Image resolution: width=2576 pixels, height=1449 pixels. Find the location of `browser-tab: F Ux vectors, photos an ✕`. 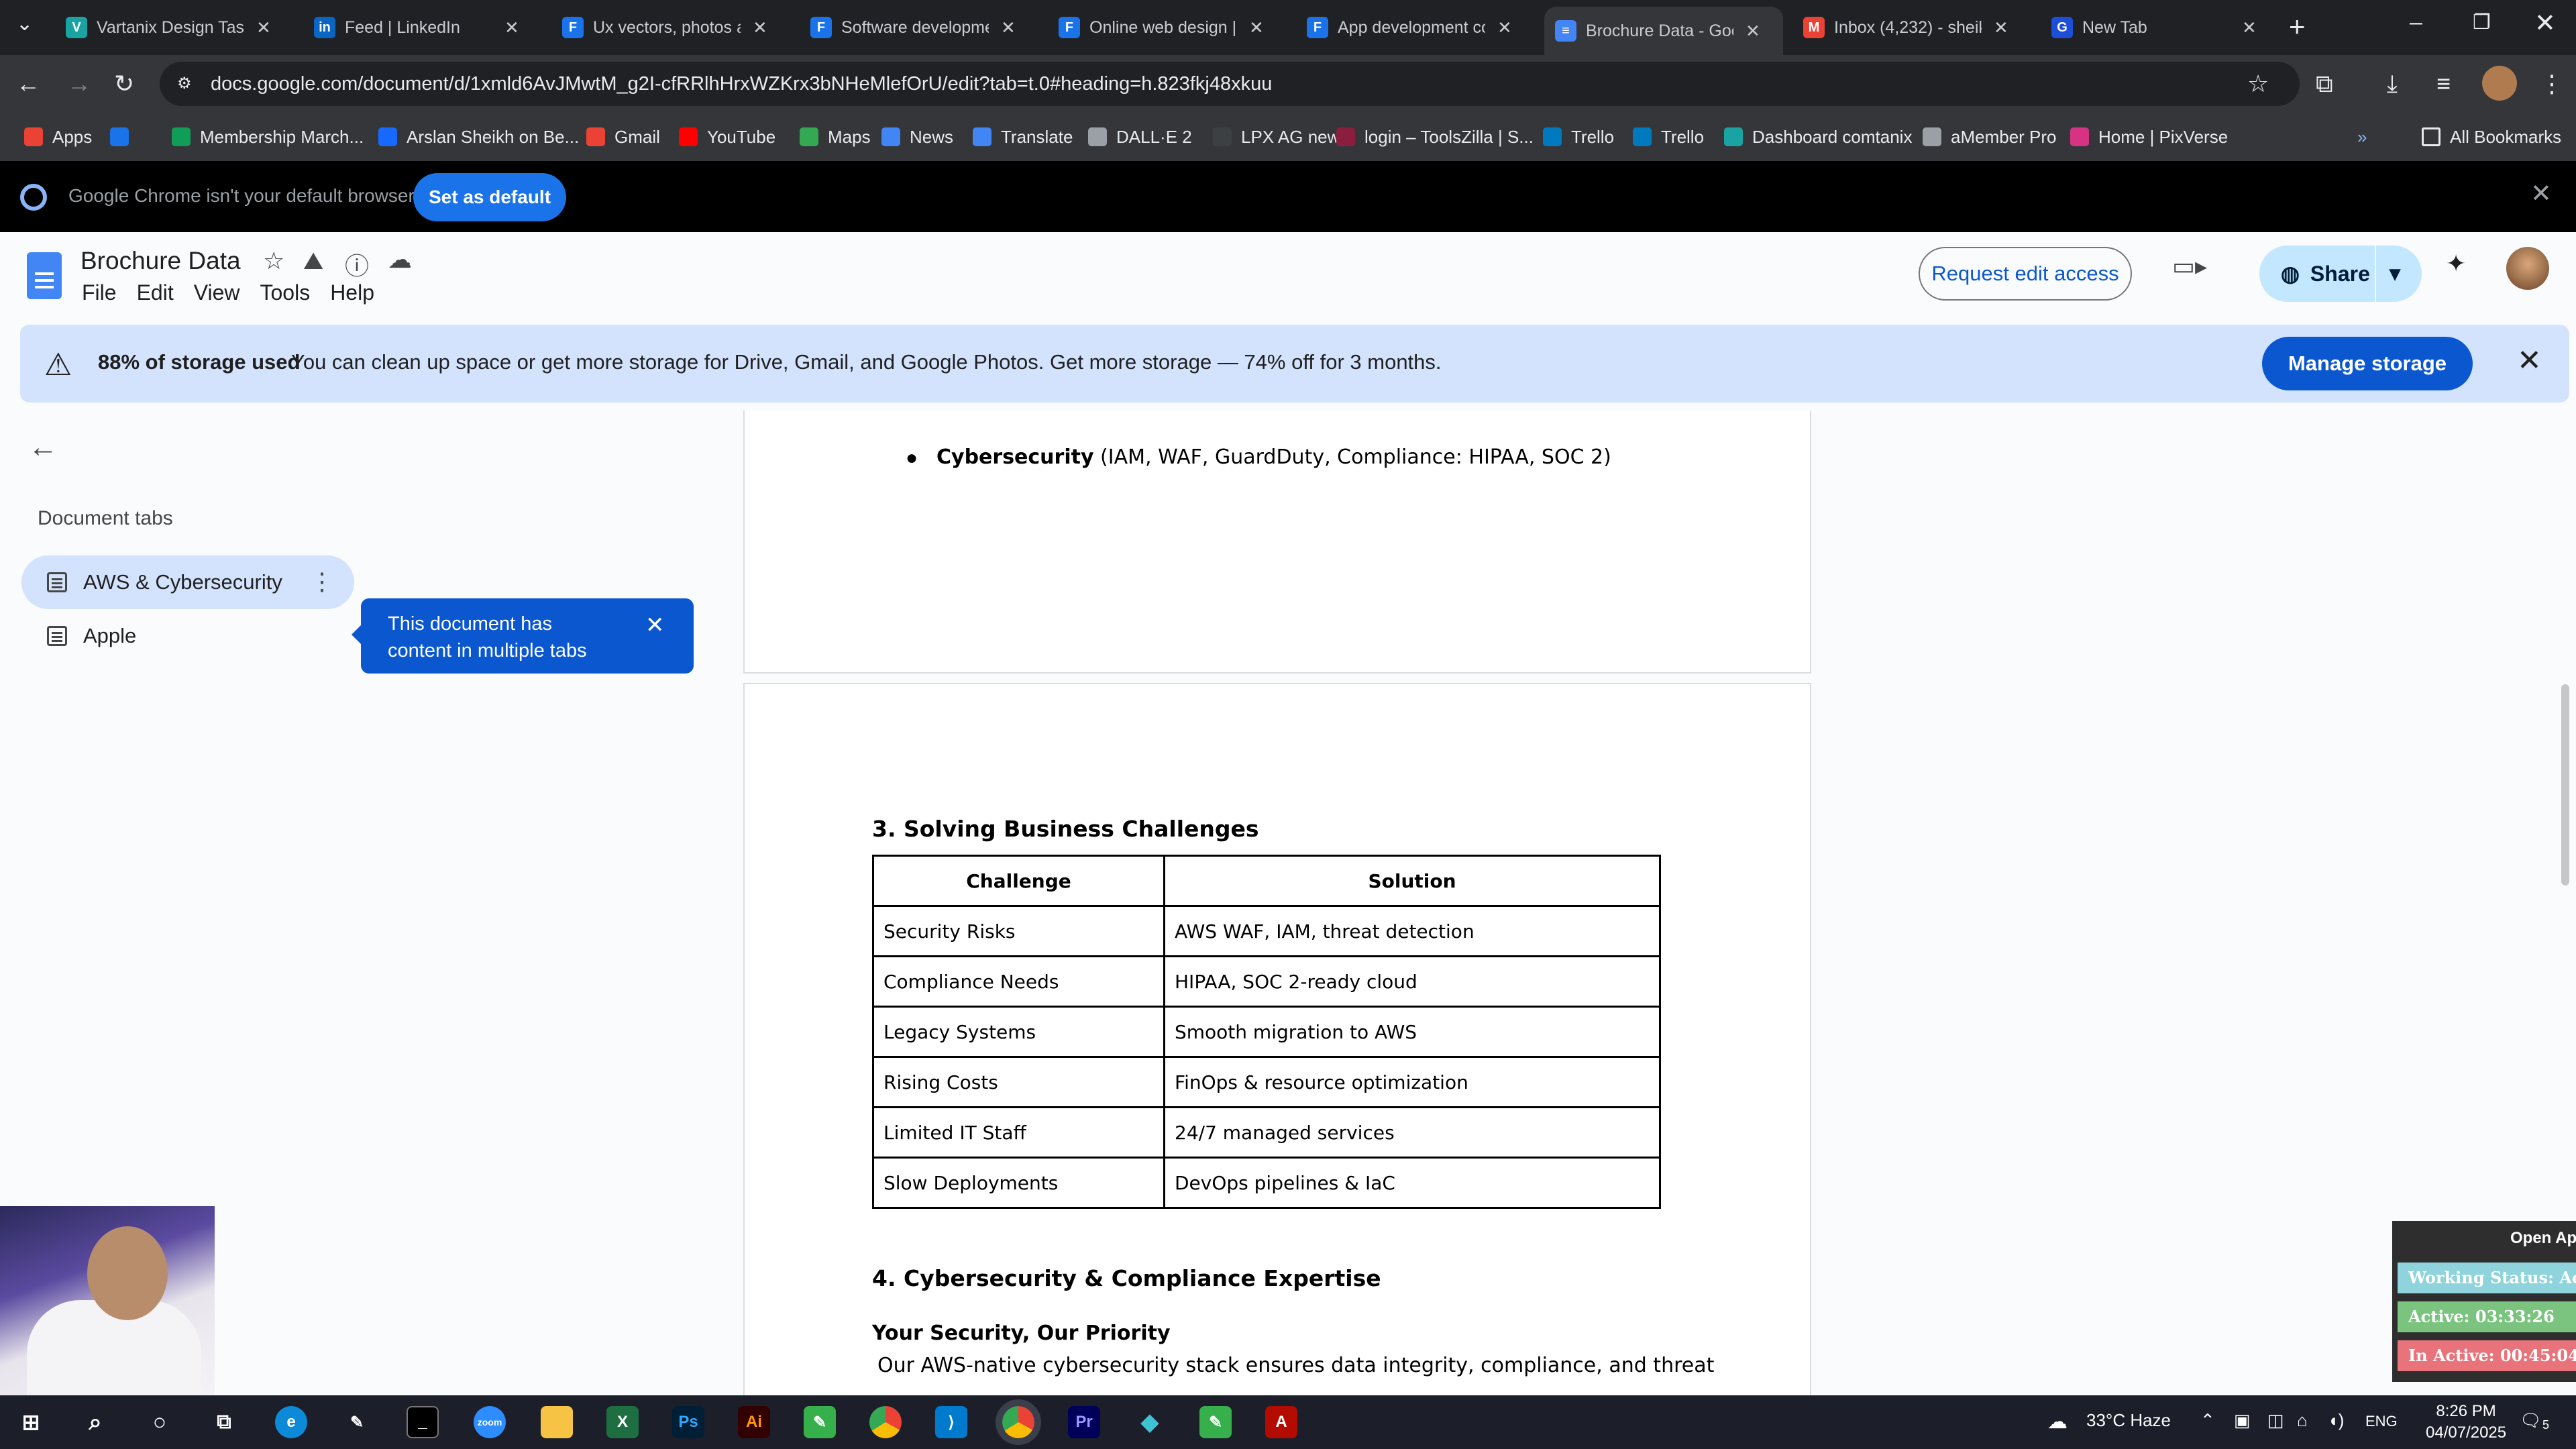

browser-tab: F Ux vectors, photos an ✕ is located at coordinates (670, 27).